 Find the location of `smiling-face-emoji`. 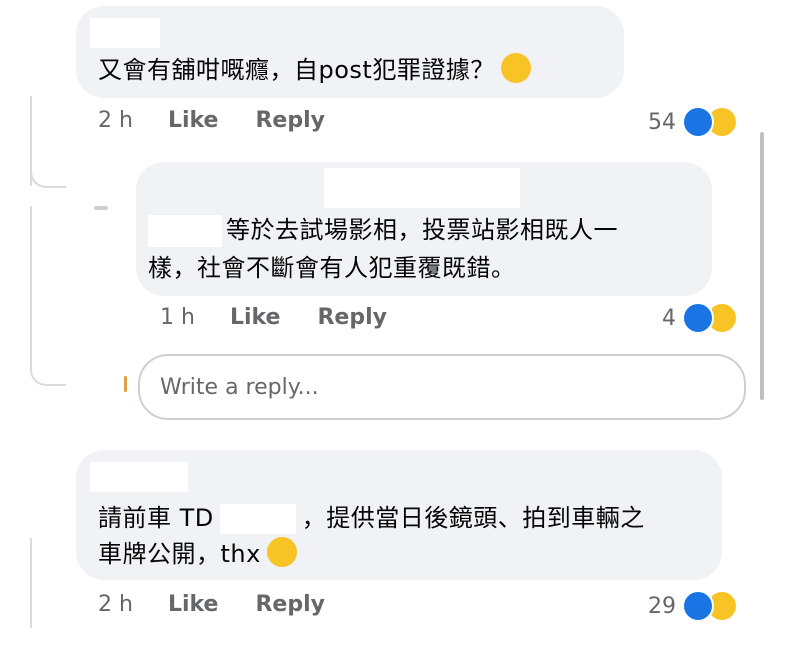

smiling-face-emoji is located at coordinates (281, 552).